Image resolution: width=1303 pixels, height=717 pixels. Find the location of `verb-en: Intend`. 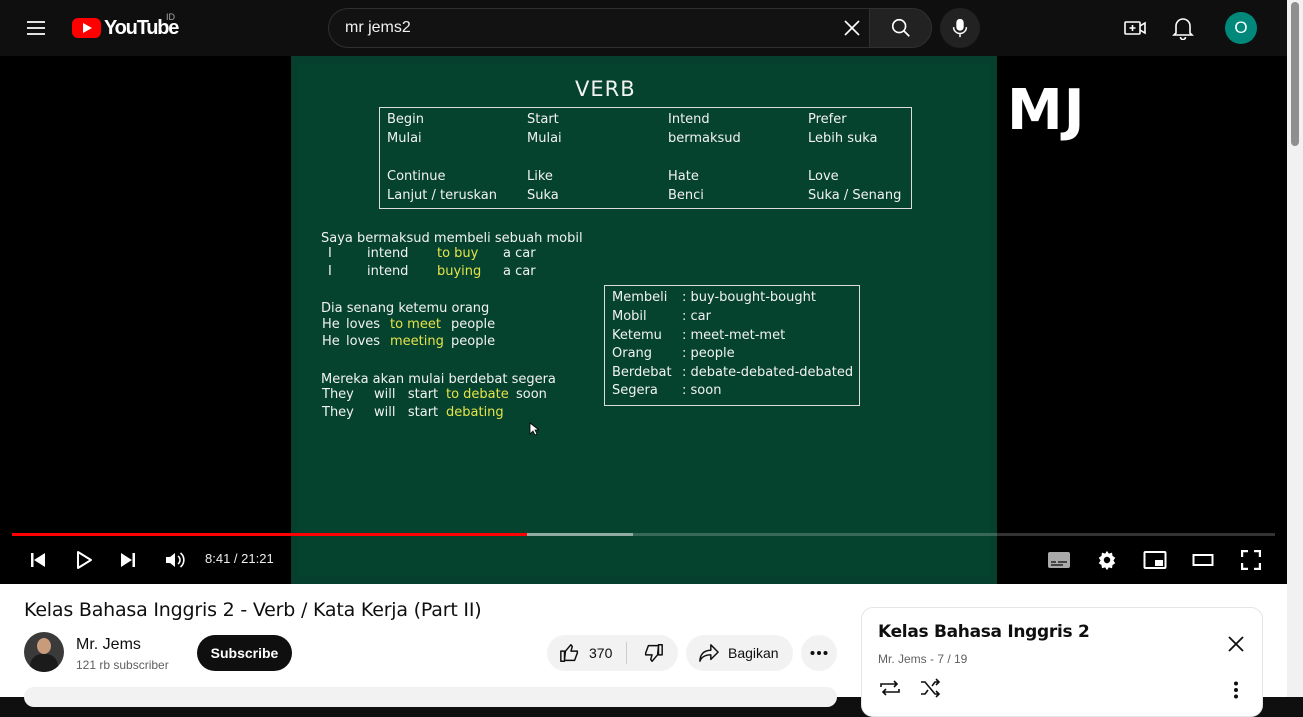

verb-en: Intend is located at coordinates (689, 119).